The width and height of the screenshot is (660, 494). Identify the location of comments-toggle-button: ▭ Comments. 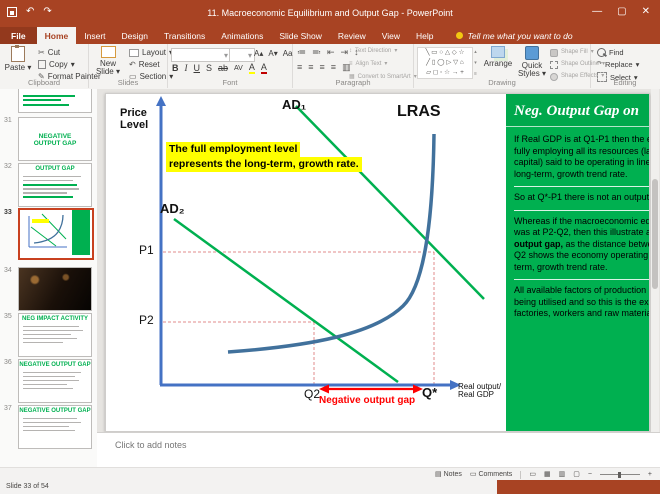
(491, 474).